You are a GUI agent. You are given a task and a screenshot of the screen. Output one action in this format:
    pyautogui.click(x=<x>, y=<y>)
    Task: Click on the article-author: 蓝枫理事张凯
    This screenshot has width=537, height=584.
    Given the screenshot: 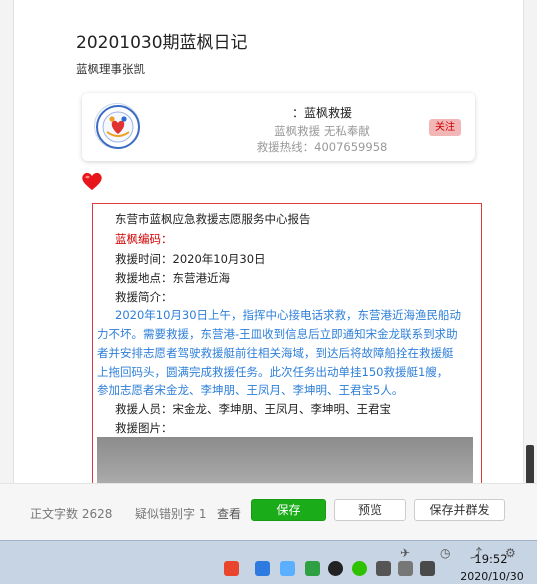 What is the action you would take?
    pyautogui.click(x=110, y=69)
    